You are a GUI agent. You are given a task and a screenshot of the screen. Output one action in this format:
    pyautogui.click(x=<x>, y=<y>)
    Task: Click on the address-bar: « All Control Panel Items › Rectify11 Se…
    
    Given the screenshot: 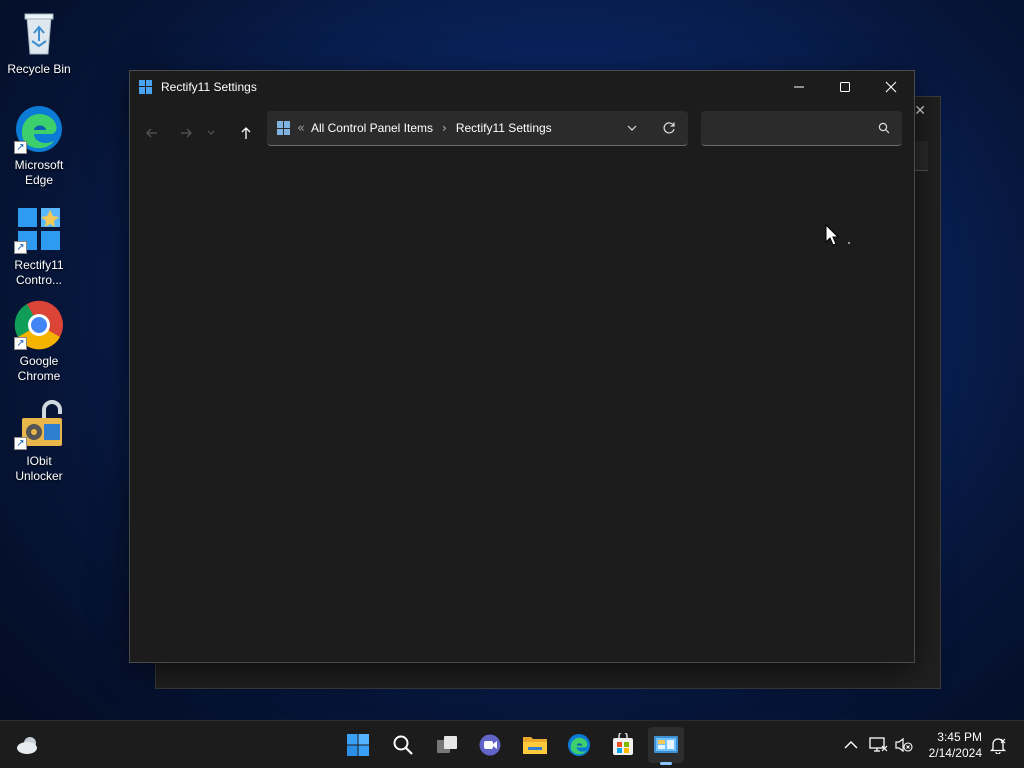 What is the action you would take?
    pyautogui.click(x=477, y=128)
    